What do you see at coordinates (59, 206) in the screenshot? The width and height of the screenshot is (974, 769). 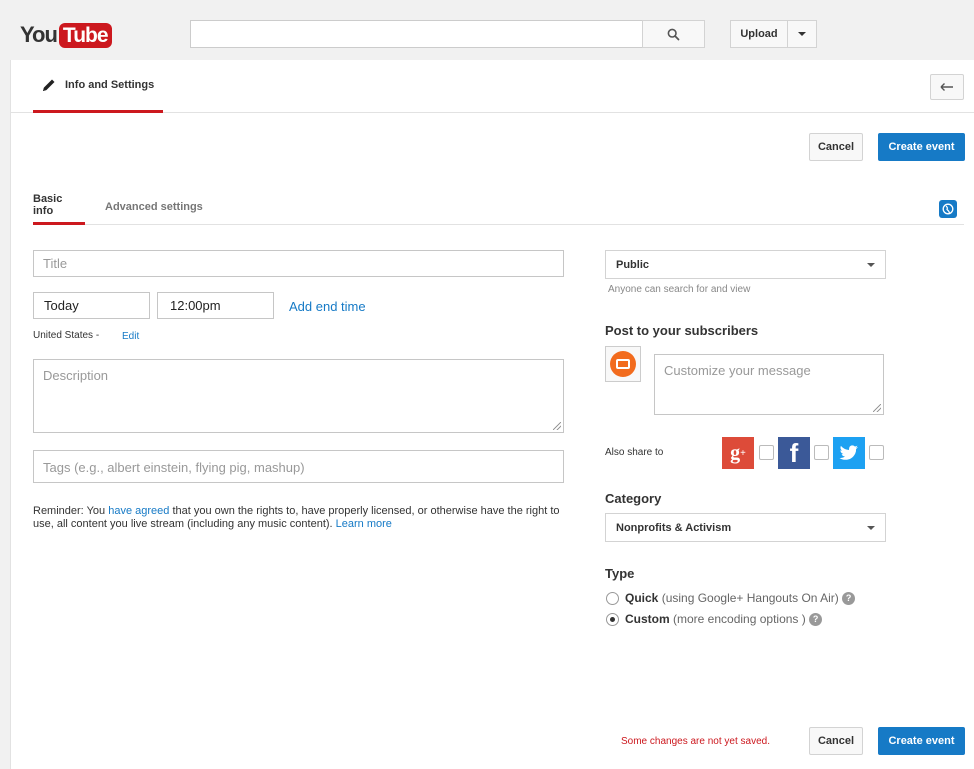 I see `tab-basic-info: Basic info` at bounding box center [59, 206].